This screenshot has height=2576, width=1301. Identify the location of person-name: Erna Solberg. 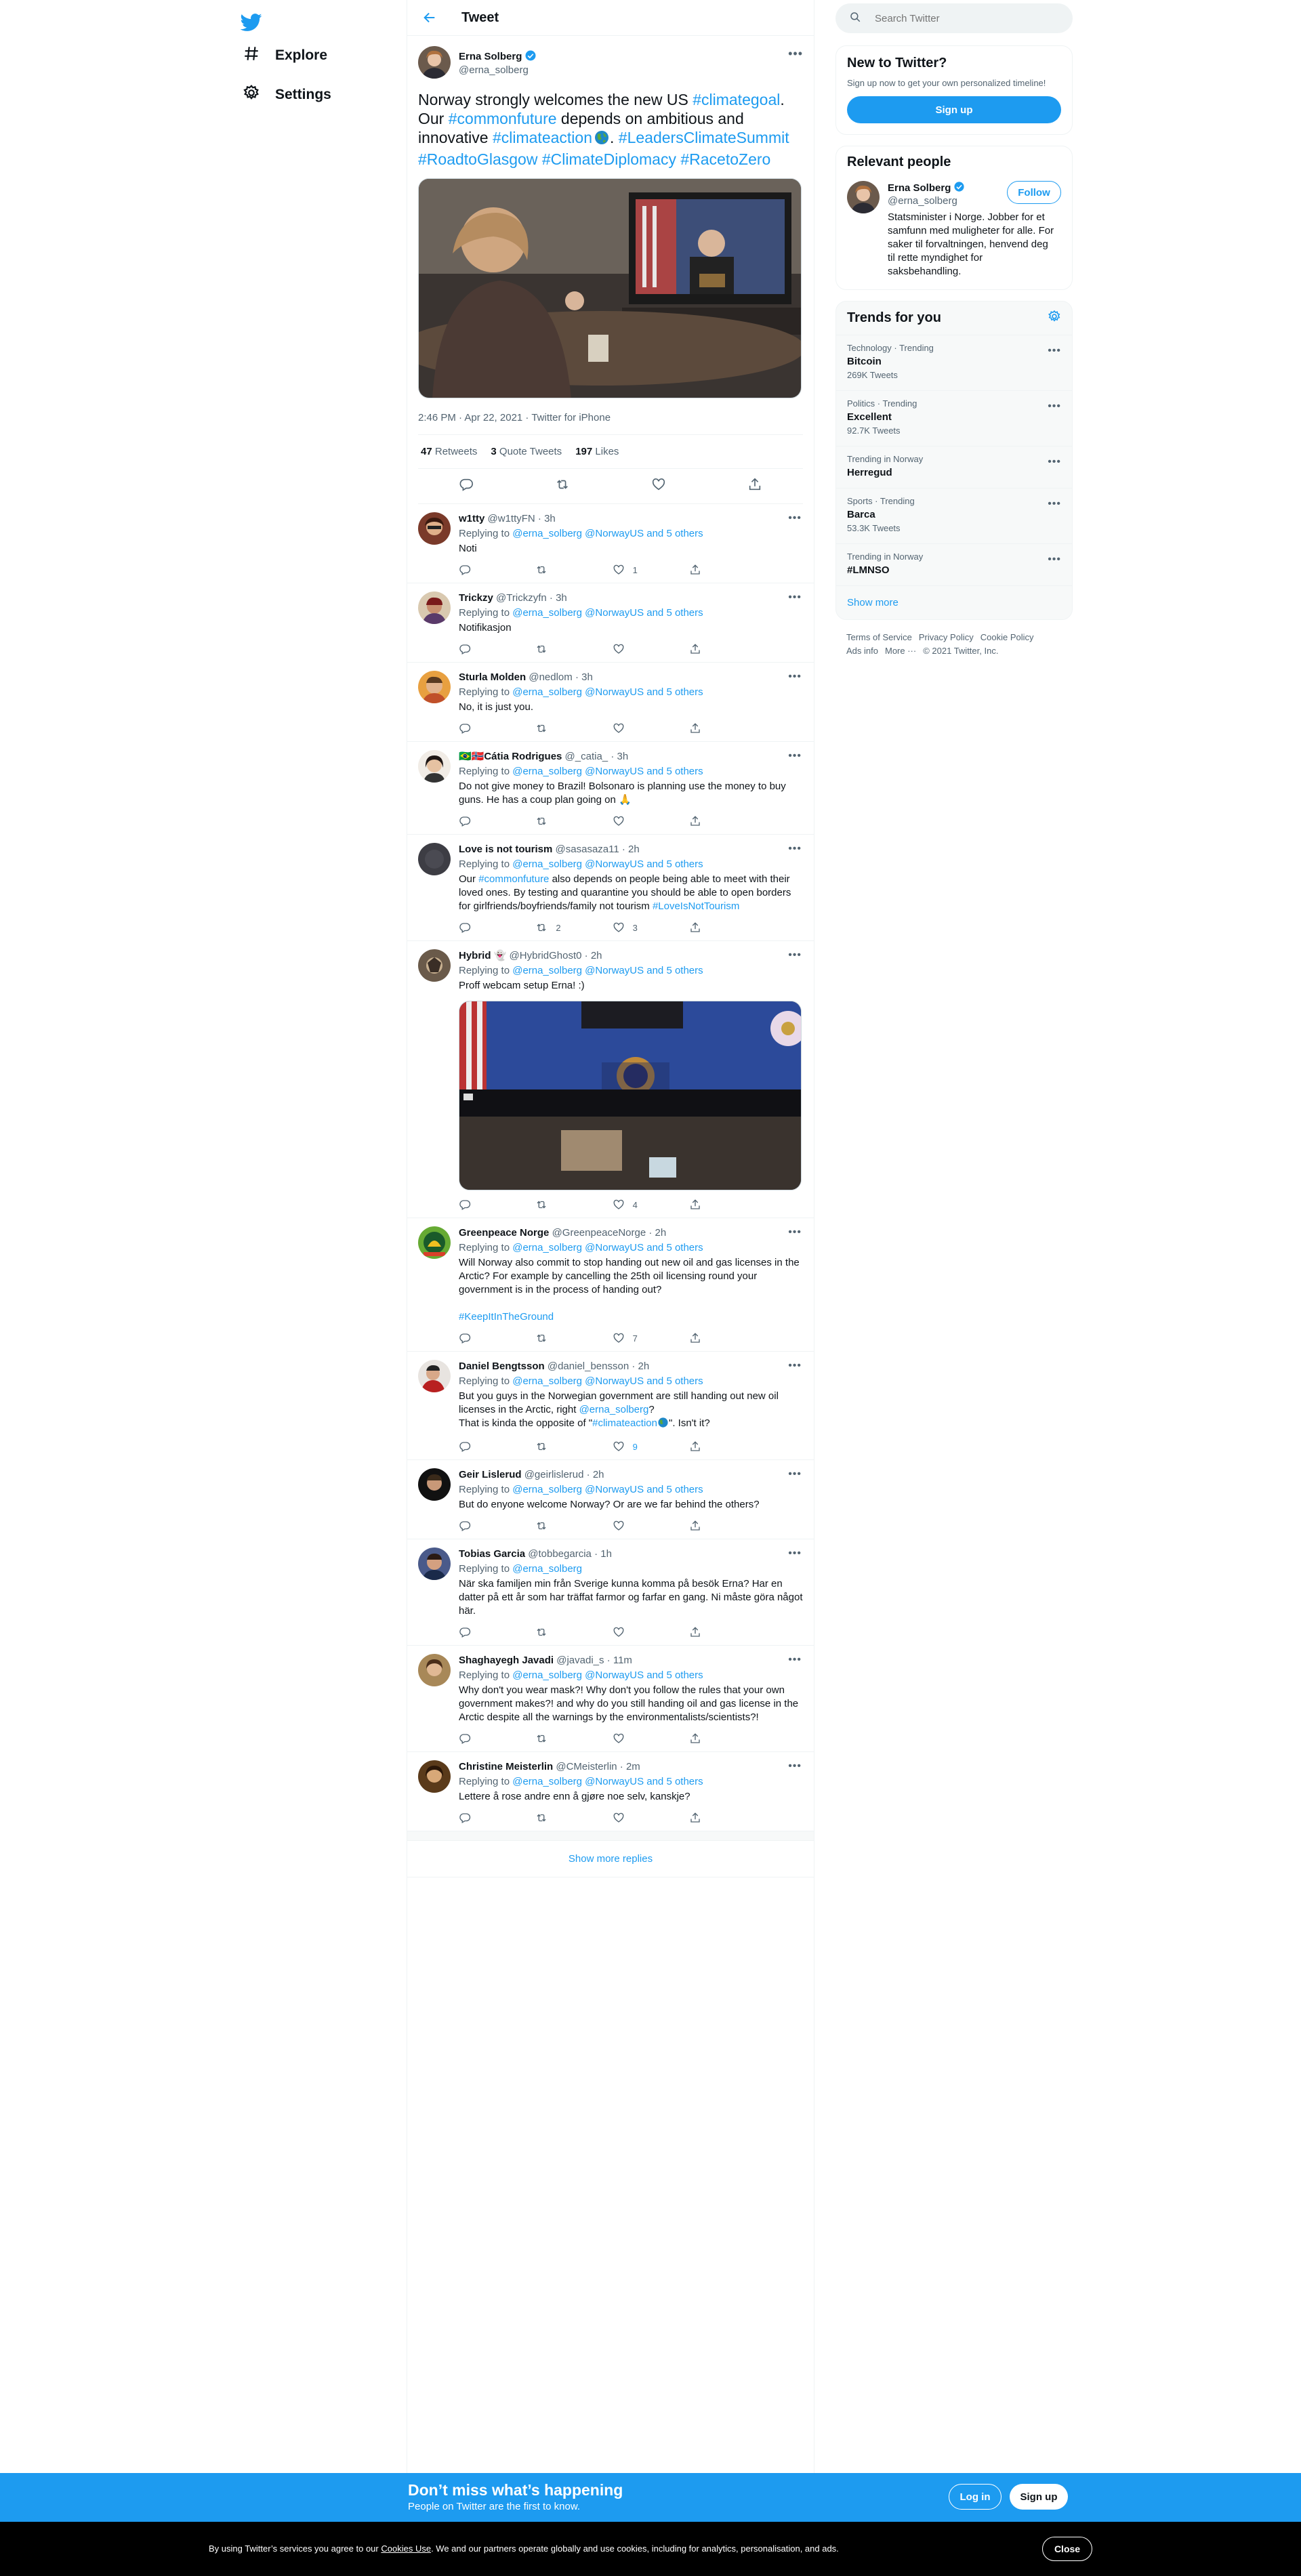
(919, 188).